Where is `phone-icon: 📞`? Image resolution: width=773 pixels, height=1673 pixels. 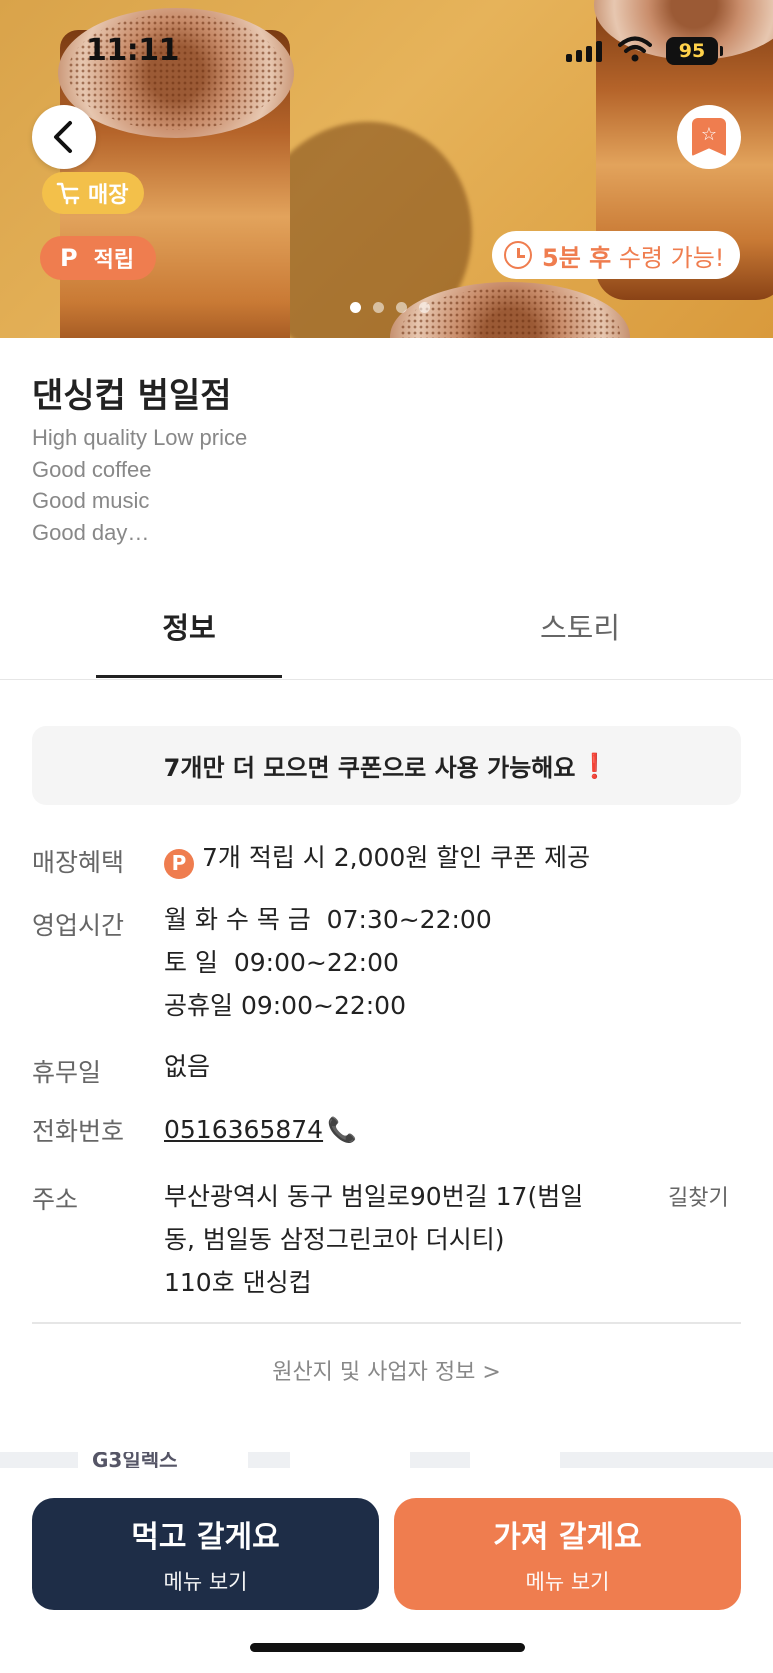
phone-icon: 📞 is located at coordinates (342, 1130).